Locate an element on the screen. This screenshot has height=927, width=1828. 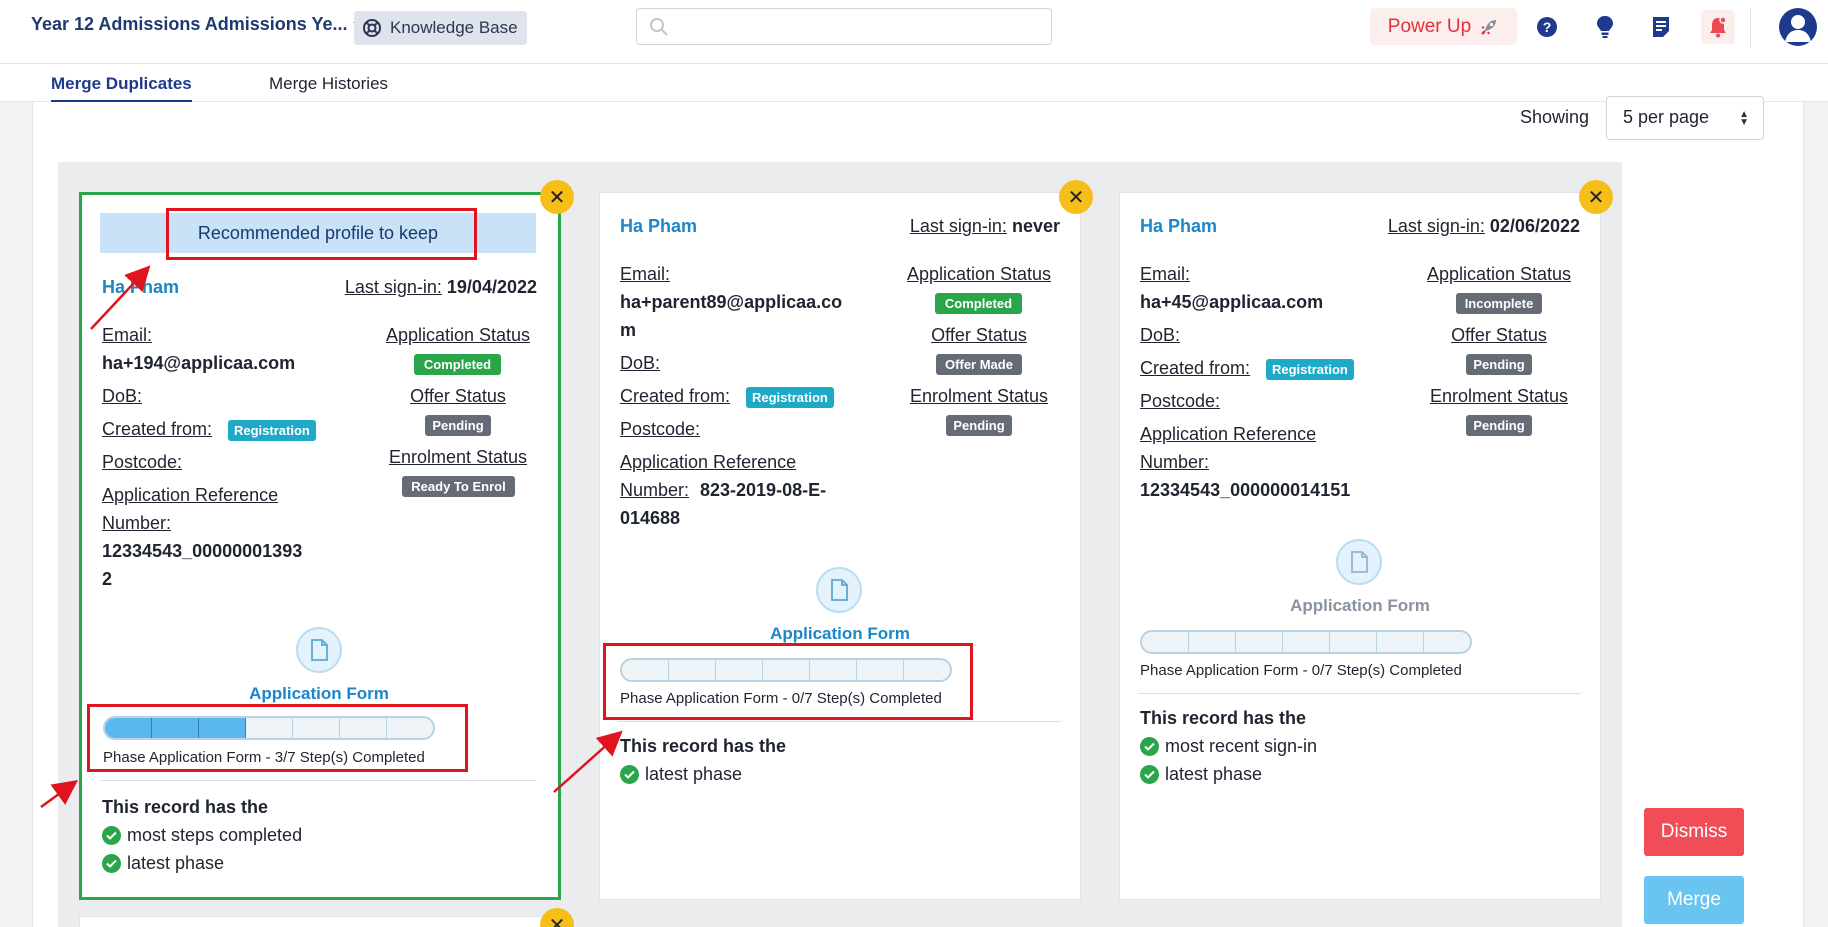
notifications-button is located at coordinates (1718, 27).